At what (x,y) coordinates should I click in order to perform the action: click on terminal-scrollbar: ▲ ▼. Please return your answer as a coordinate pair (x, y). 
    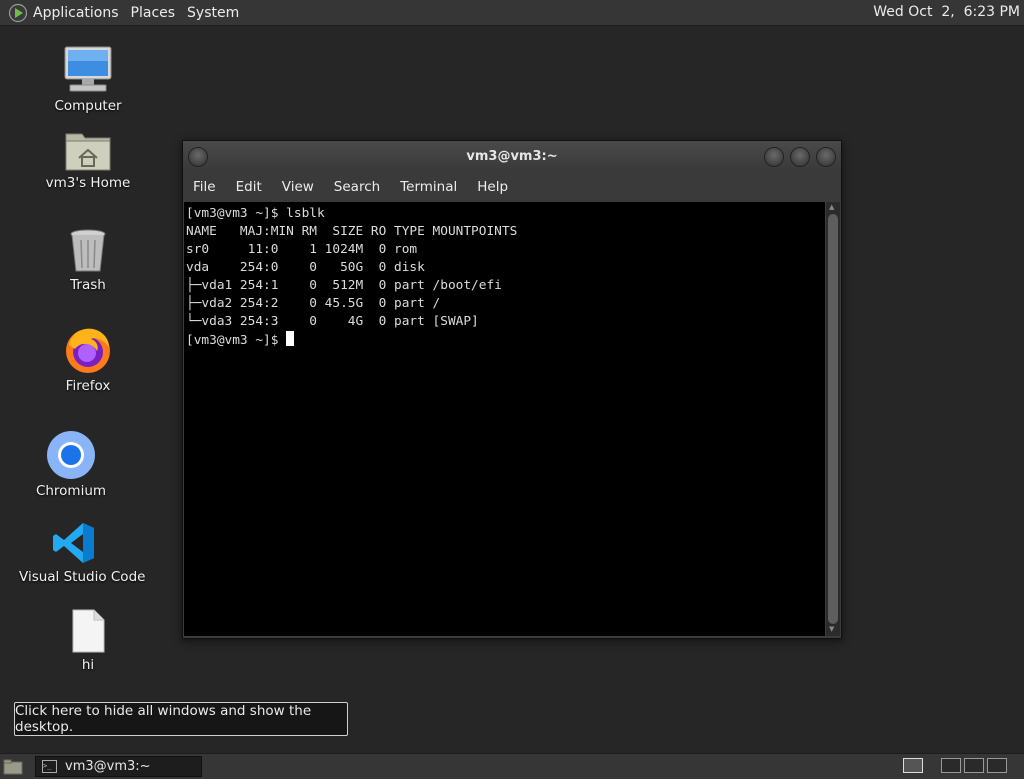
    Looking at the image, I should click on (833, 419).